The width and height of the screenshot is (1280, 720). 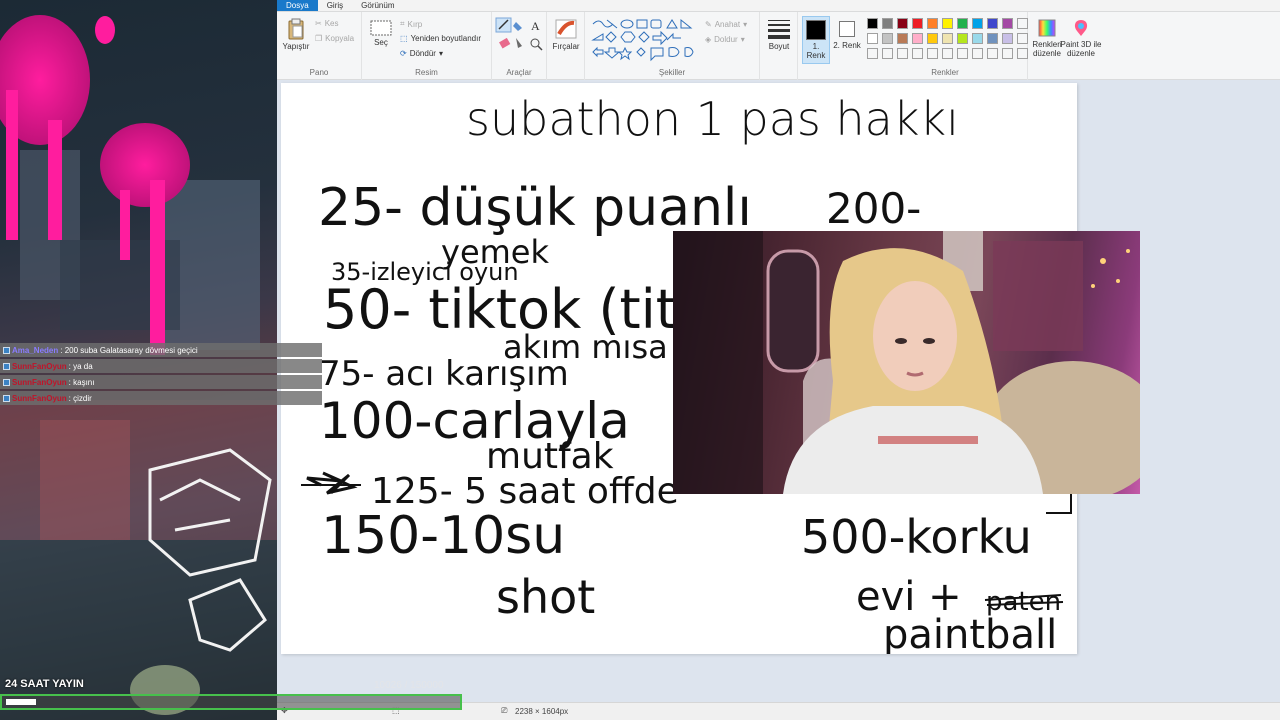 What do you see at coordinates (381, 28) in the screenshot?
I see `select-rectangle-icon` at bounding box center [381, 28].